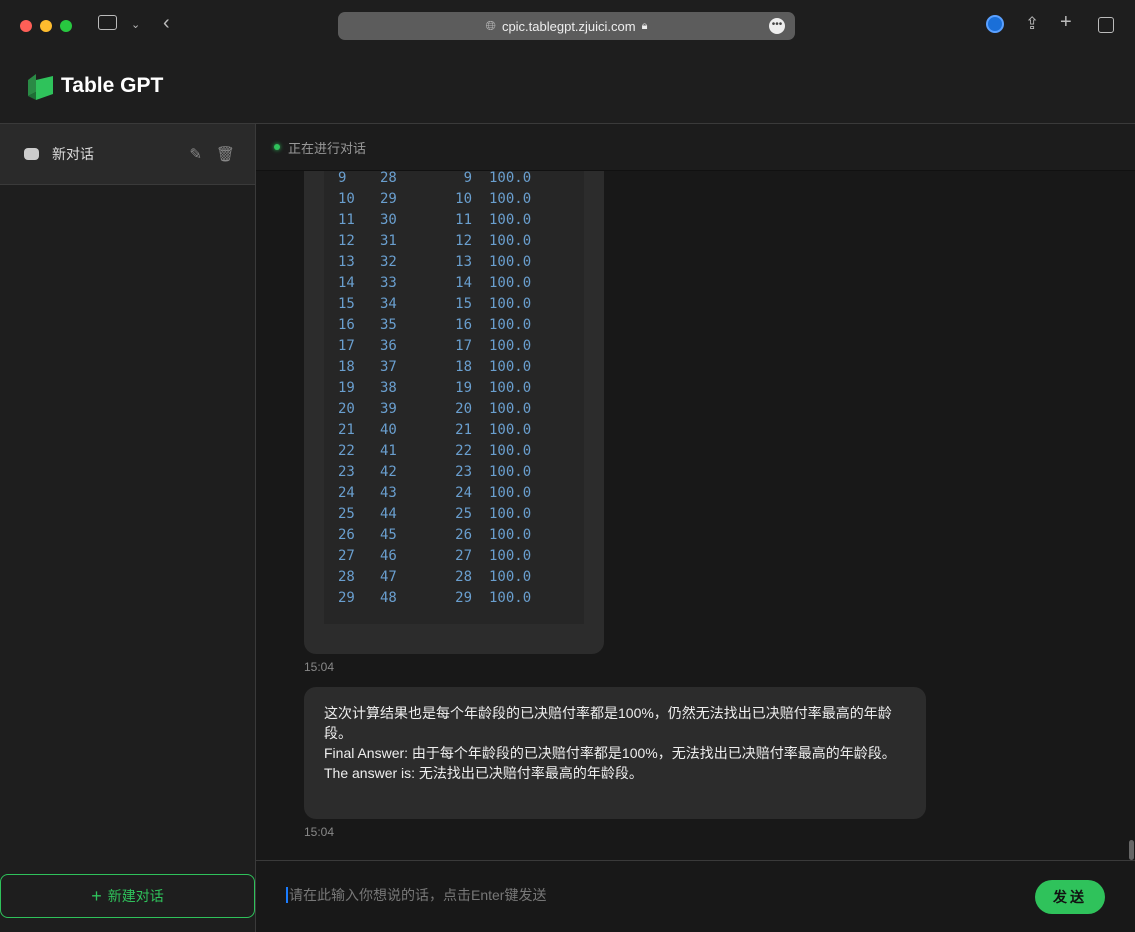  I want to click on code-row: 12 31 12 100.0, so click(454, 243).